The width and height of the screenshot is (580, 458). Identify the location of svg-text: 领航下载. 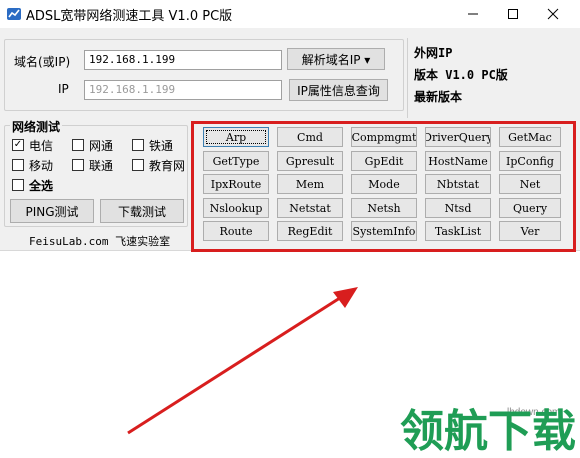
(488, 431).